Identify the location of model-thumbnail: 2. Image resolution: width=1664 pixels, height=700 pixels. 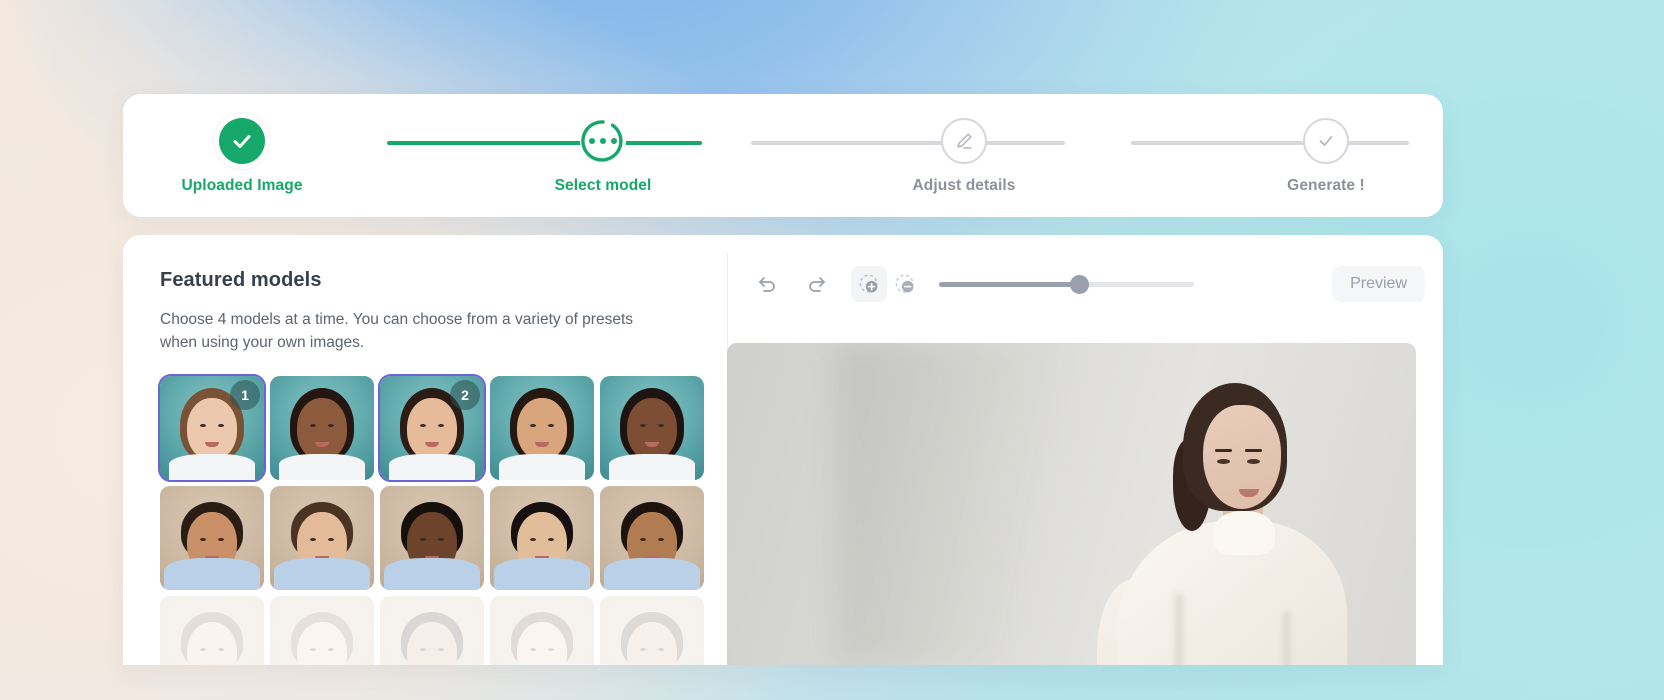
(432, 428).